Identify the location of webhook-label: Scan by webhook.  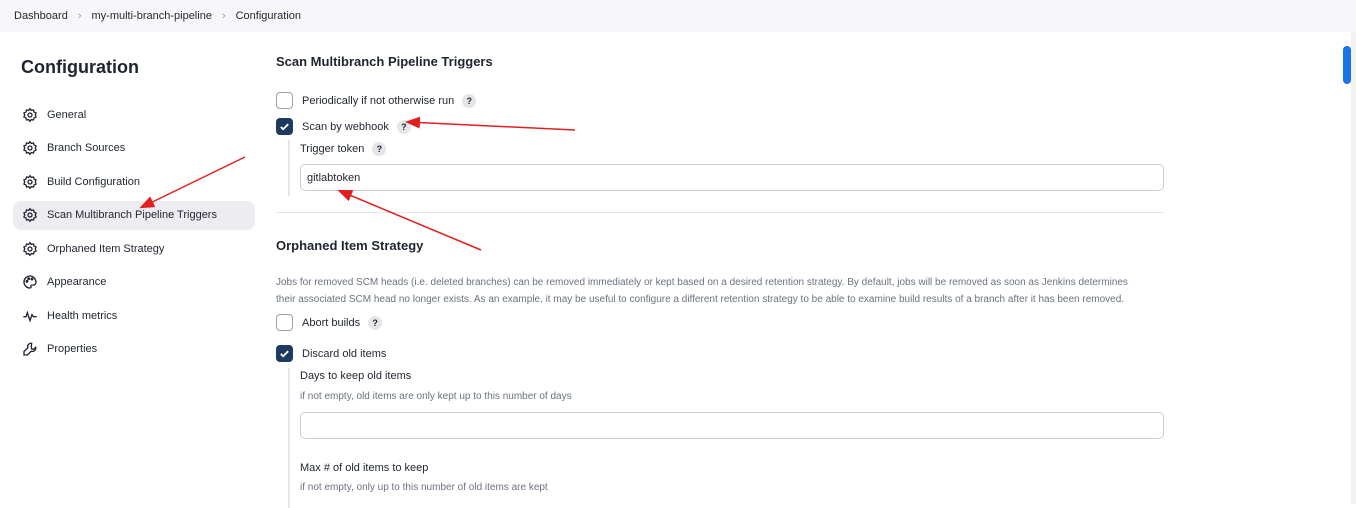
(345, 127).